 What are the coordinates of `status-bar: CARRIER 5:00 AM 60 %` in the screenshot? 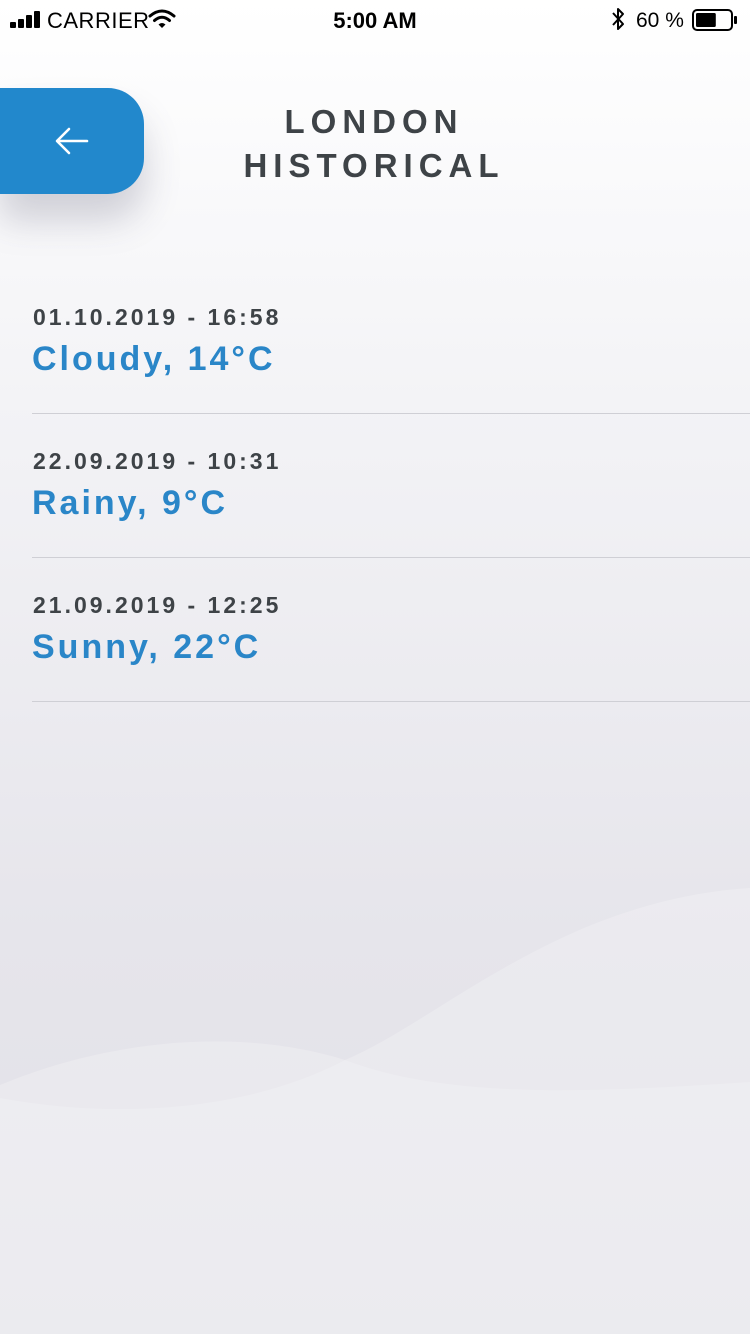 It's located at (375, 20).